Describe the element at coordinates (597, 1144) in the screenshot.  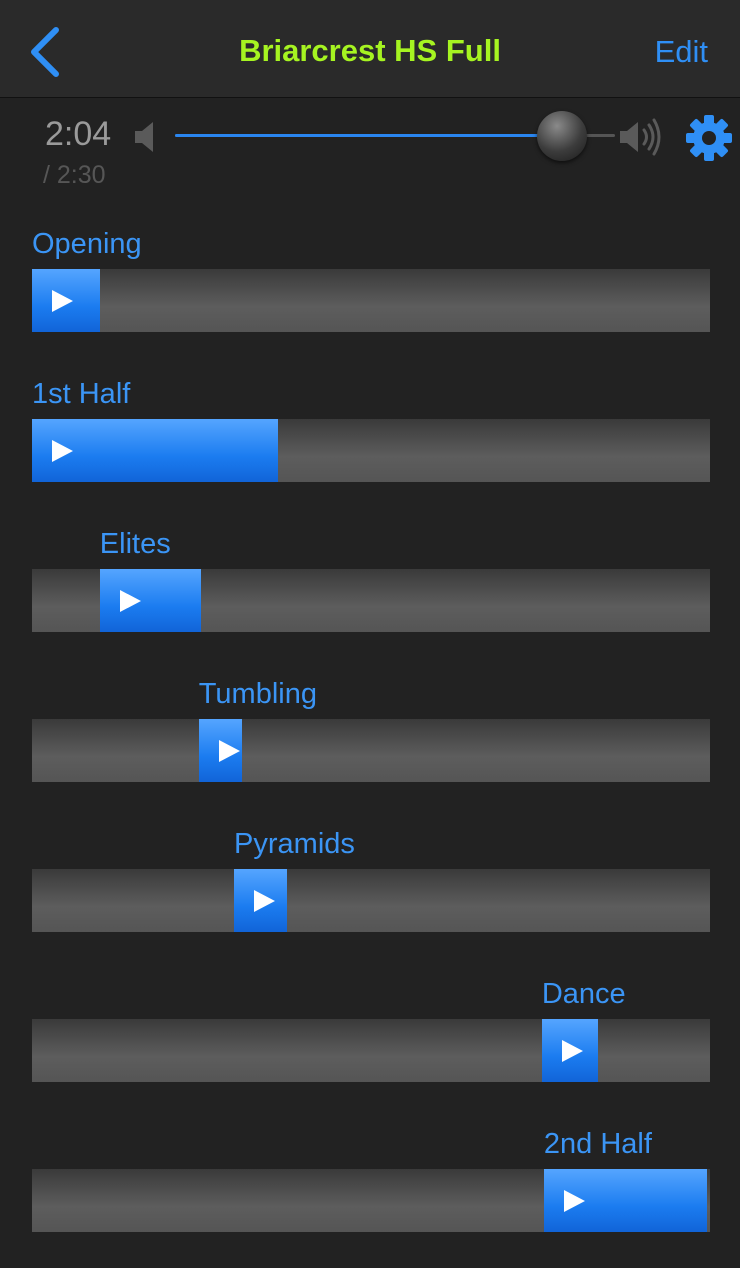
I see `section-label: 2nd Half` at that location.